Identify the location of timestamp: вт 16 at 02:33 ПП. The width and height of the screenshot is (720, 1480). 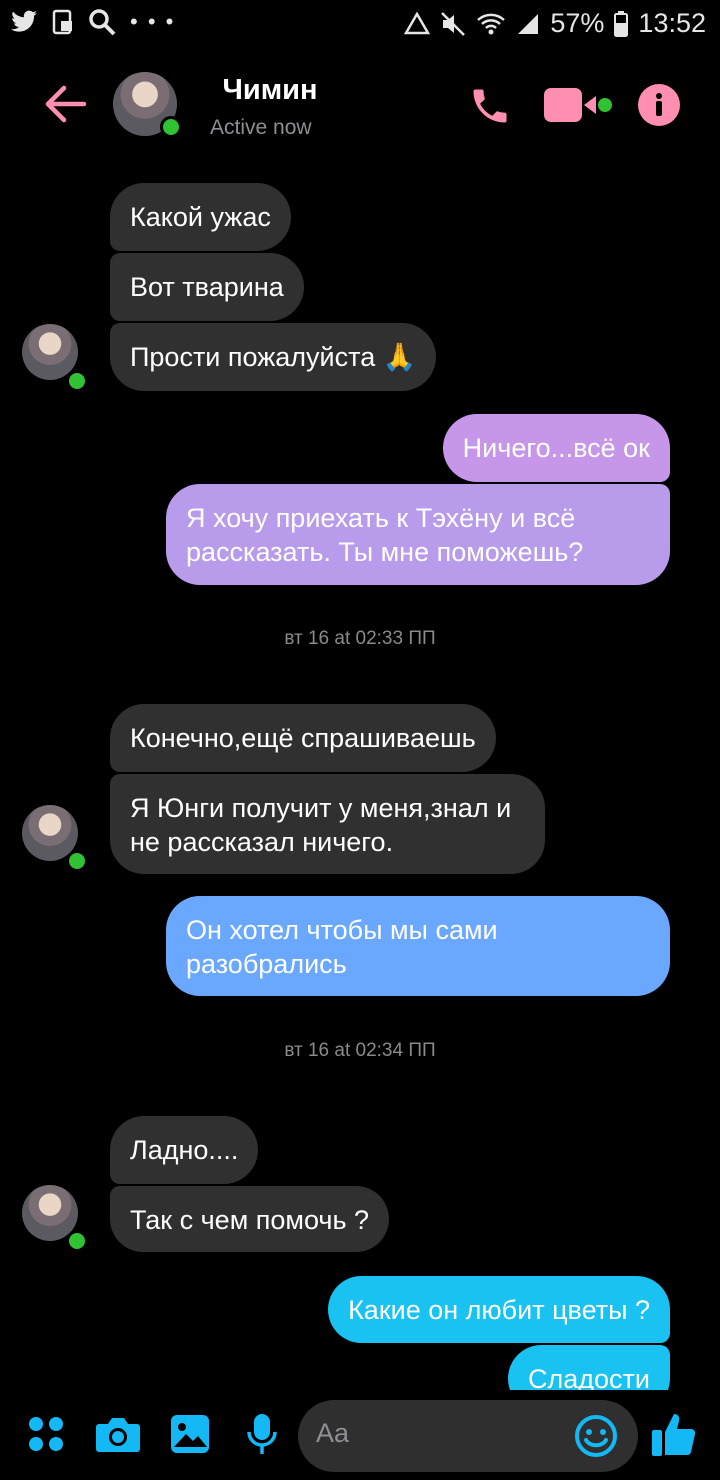
(360, 638).